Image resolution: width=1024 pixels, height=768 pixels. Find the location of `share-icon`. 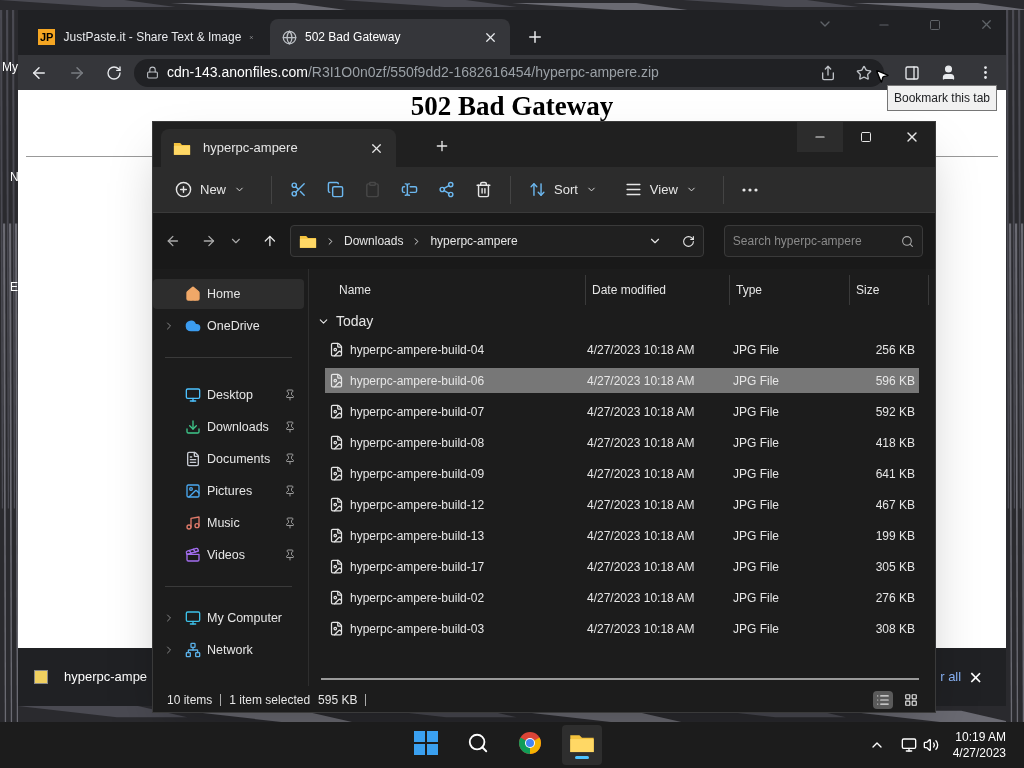

share-icon is located at coordinates (828, 72).